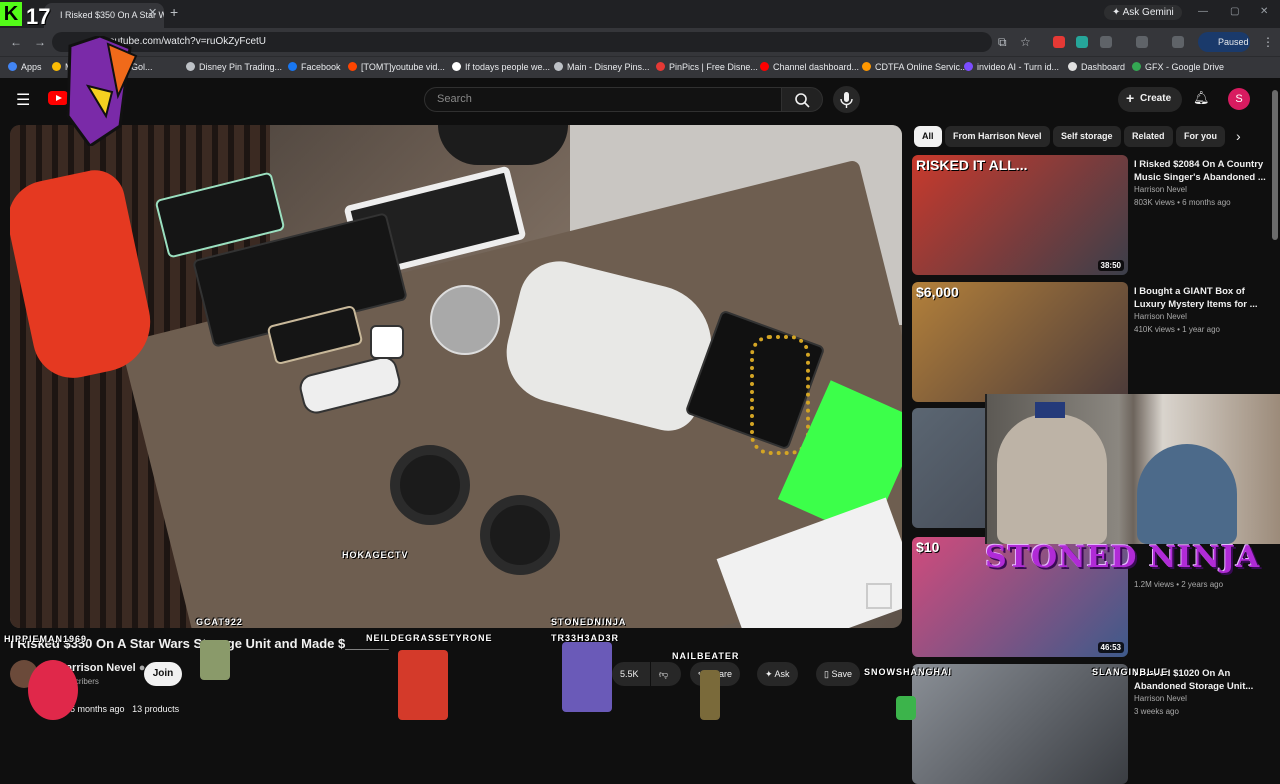 The width and height of the screenshot is (1280, 784). Describe the element at coordinates (1182, 202) in the screenshot. I see `recommendation-meta: 803K views • 6 months ago` at that location.